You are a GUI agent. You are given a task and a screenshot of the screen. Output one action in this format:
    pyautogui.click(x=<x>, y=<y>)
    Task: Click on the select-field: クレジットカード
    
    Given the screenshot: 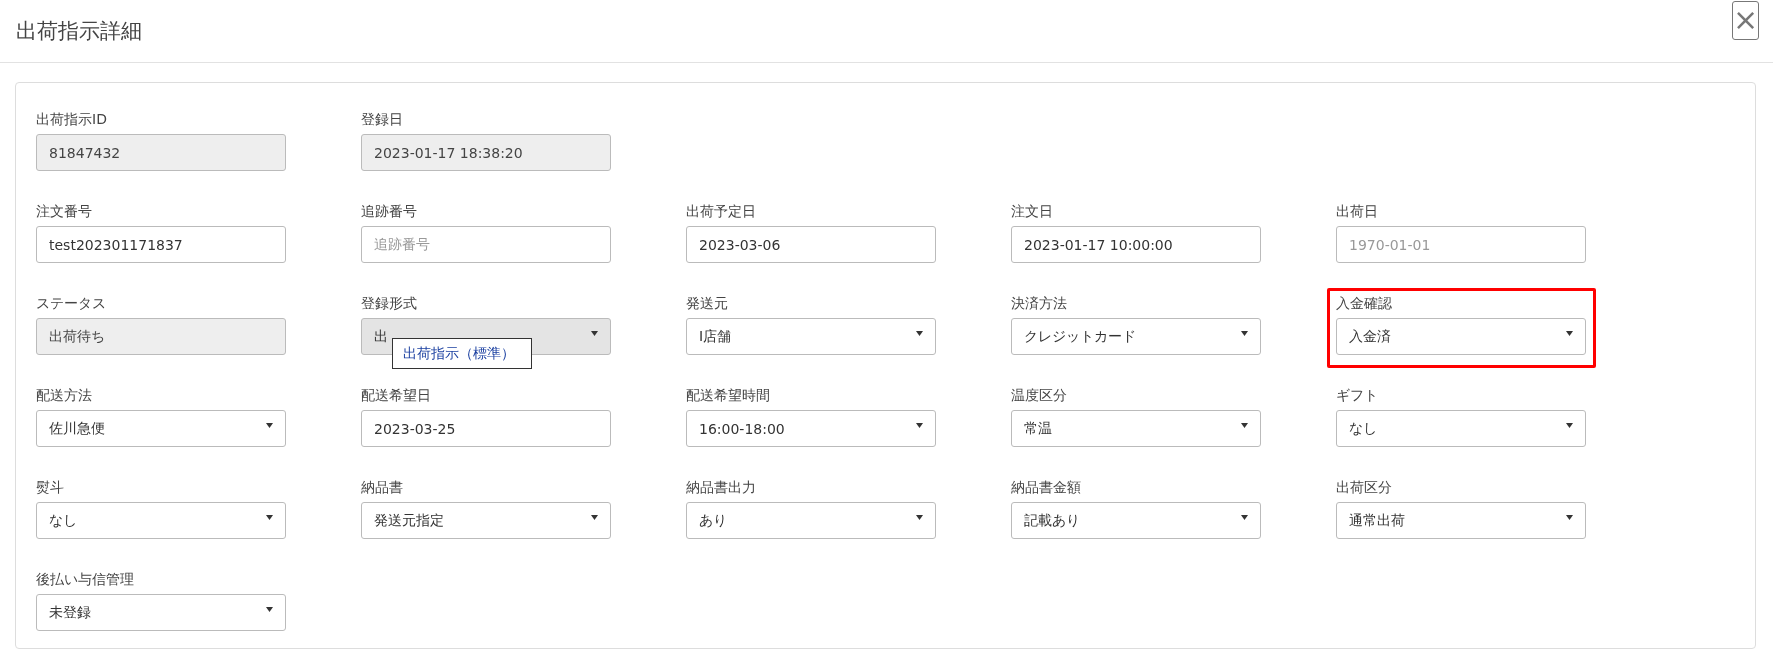 What is the action you would take?
    pyautogui.click(x=1136, y=336)
    